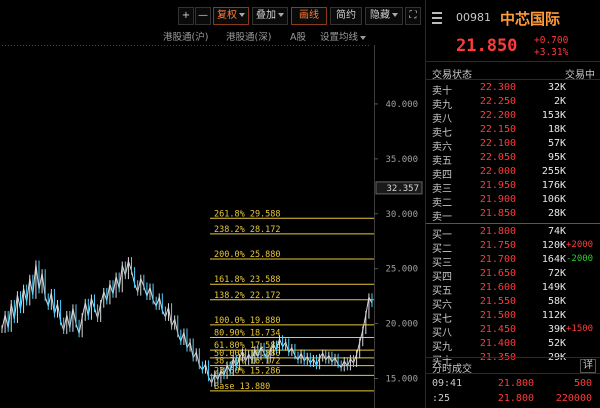 The height and width of the screenshot is (408, 600). What do you see at coordinates (580, 245) in the screenshot?
I see `orderbook-delta: +2000` at bounding box center [580, 245].